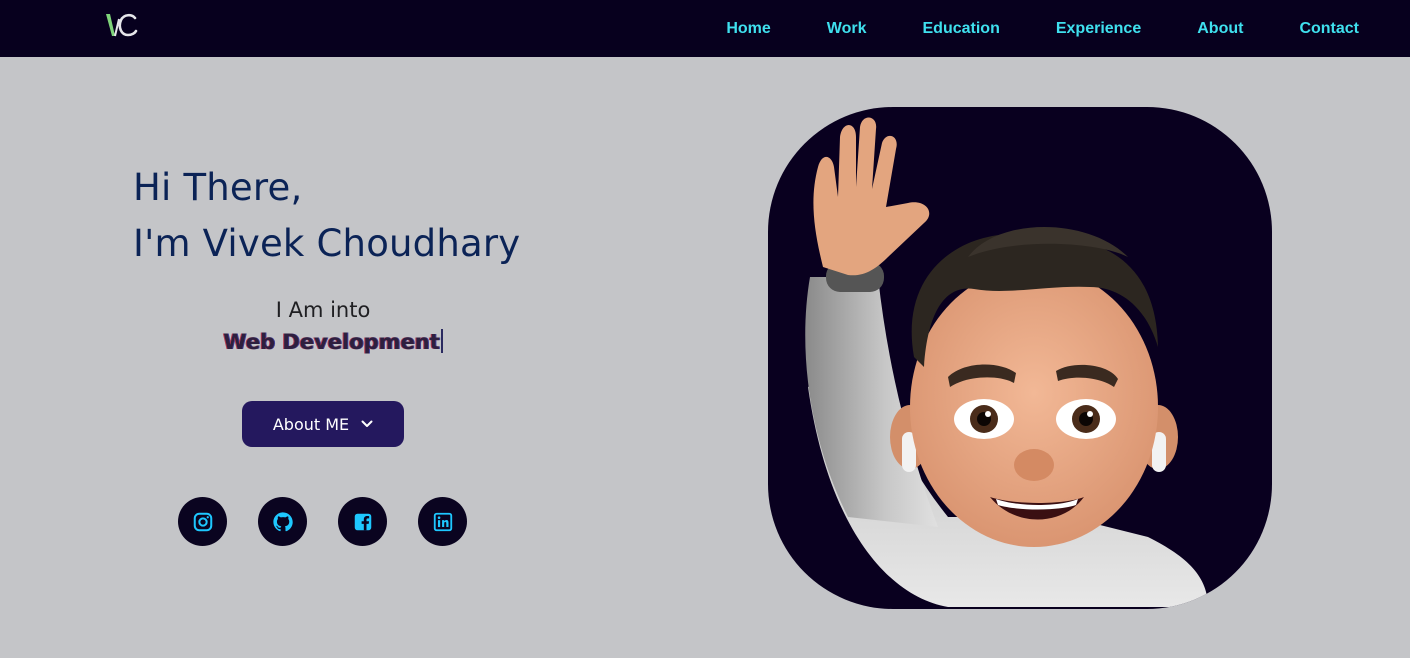  I want to click on typing-cursor, so click(441, 341).